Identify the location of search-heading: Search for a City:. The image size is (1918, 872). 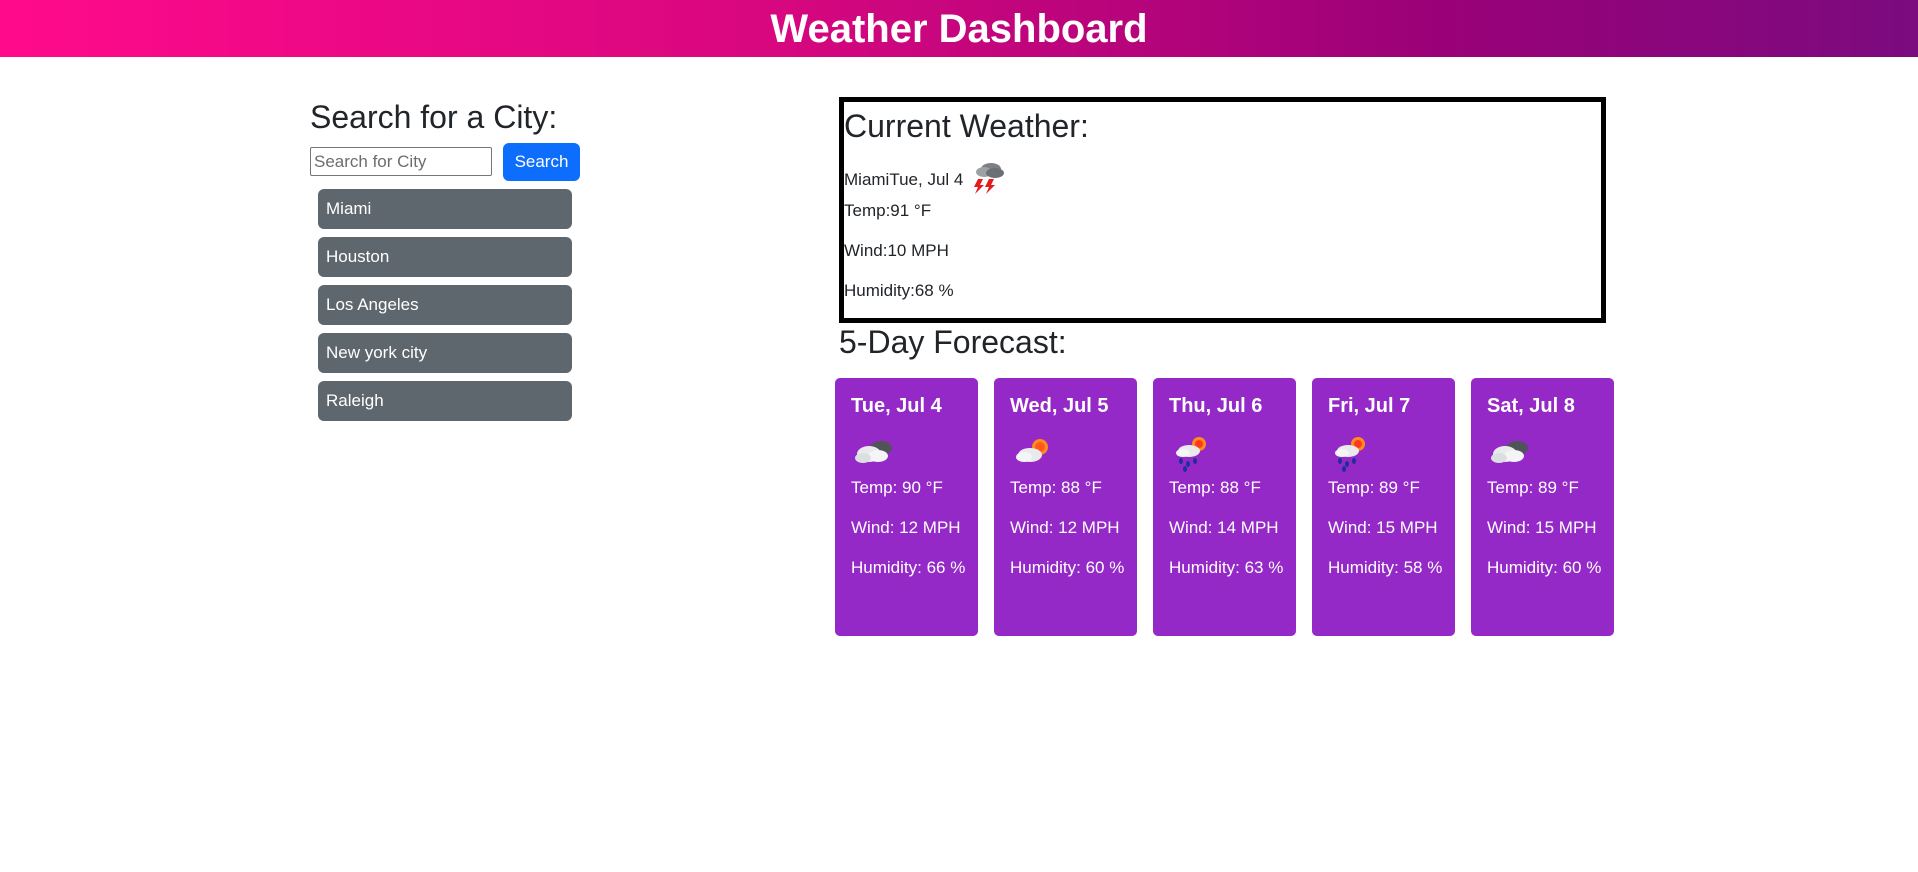
(434, 117).